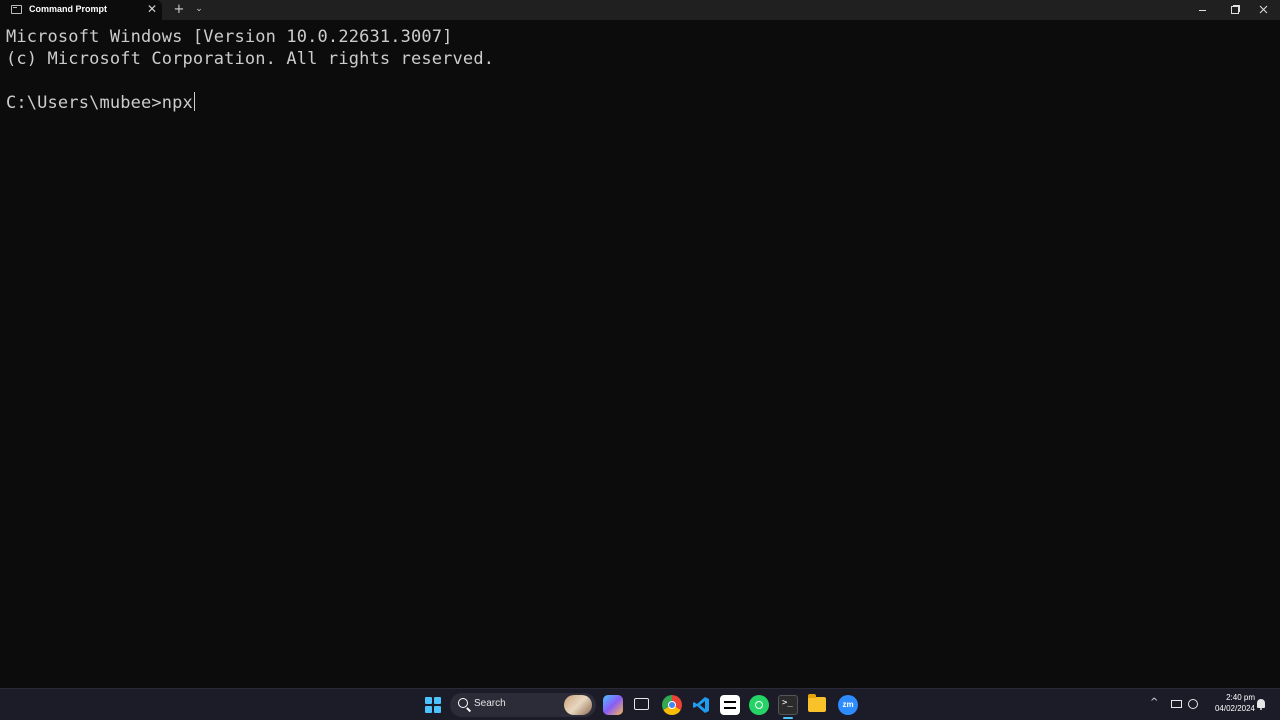 The width and height of the screenshot is (1280, 720). I want to click on taskbar: Search zm ^ 2:40 pm 04/02/2024, so click(640, 704).